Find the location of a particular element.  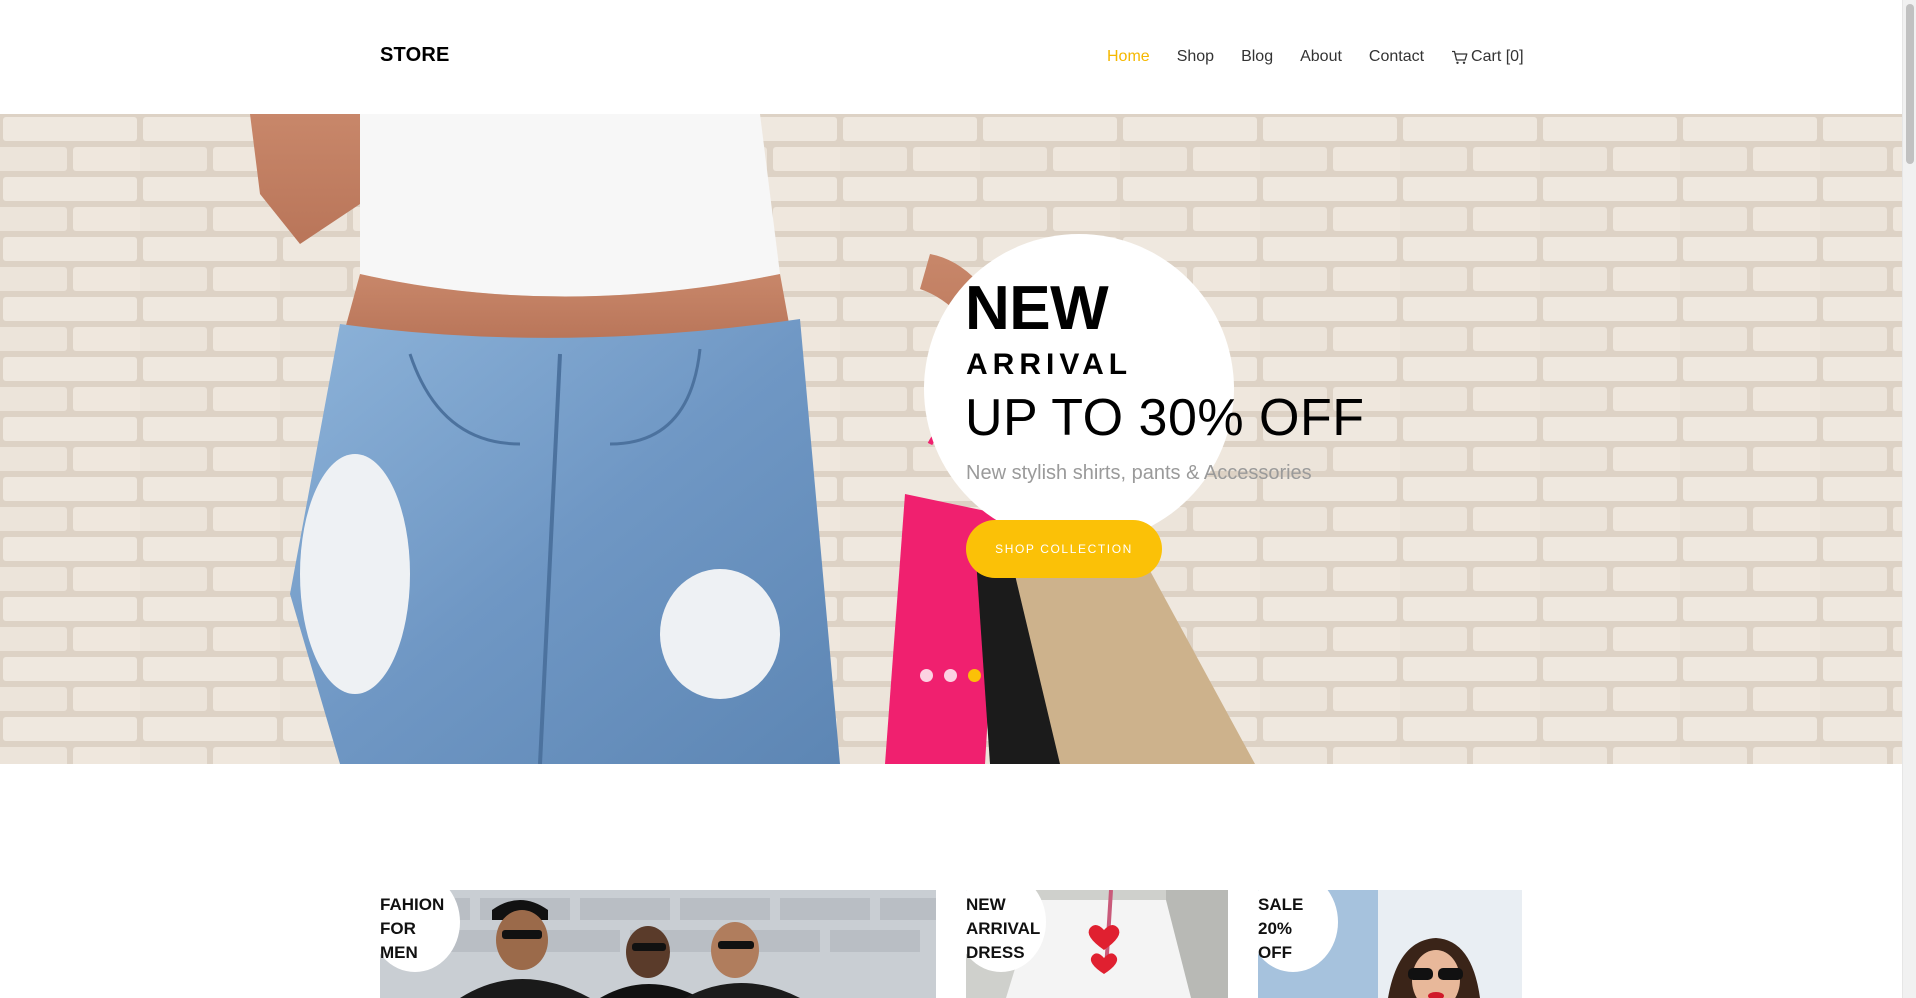

nav-home: Home is located at coordinates (1128, 57).